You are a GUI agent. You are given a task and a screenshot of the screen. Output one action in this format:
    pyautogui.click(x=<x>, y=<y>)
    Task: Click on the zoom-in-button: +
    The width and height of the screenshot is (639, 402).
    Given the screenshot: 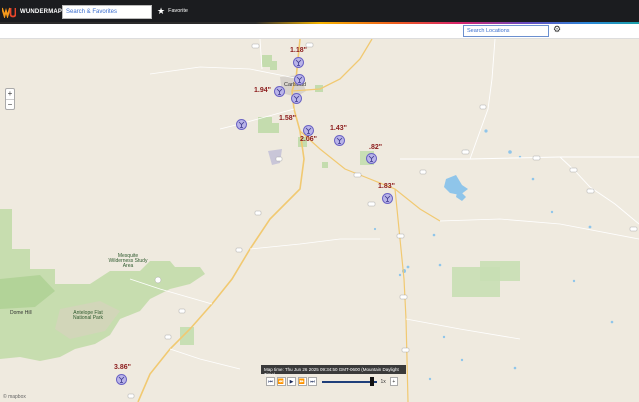 What is the action you would take?
    pyautogui.click(x=10, y=94)
    